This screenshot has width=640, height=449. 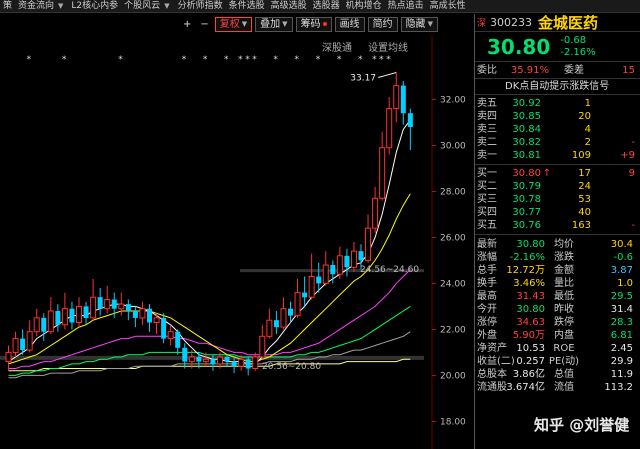 I want to click on level-volume: 17, so click(x=584, y=173).